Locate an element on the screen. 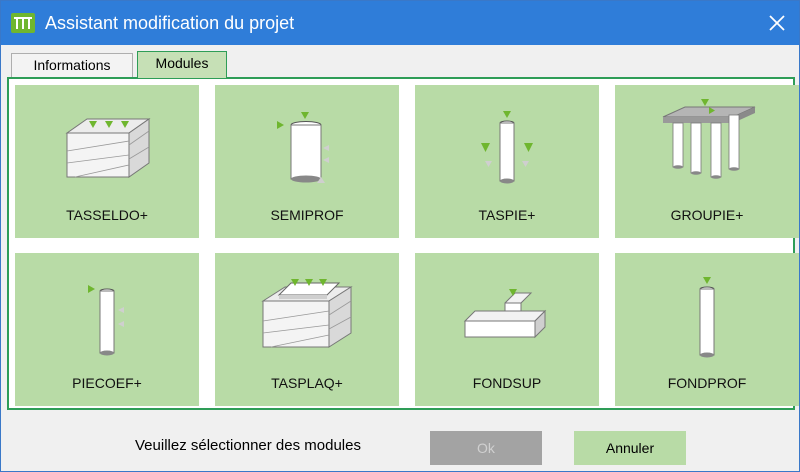 The image size is (800, 472). tab-informations: Informations is located at coordinates (72, 65).